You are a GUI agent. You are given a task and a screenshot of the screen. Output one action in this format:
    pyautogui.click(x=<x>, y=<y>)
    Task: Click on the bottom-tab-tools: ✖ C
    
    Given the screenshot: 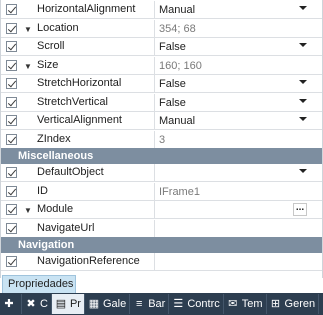 What is the action you would take?
    pyautogui.click(x=37, y=304)
    